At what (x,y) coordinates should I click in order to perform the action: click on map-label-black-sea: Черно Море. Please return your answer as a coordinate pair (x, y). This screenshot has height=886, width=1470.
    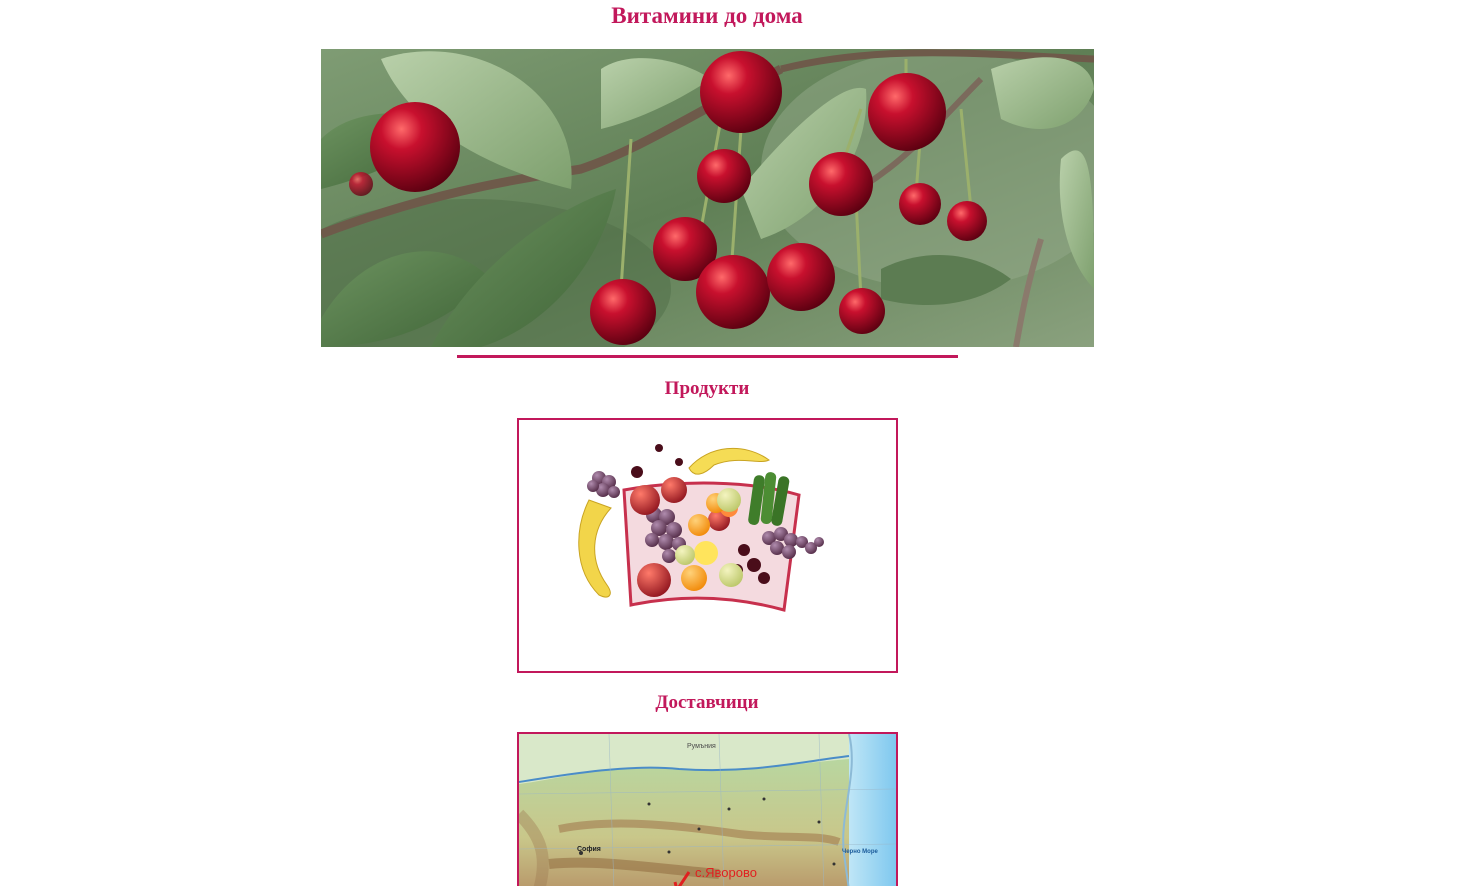
    Looking at the image, I should click on (860, 852).